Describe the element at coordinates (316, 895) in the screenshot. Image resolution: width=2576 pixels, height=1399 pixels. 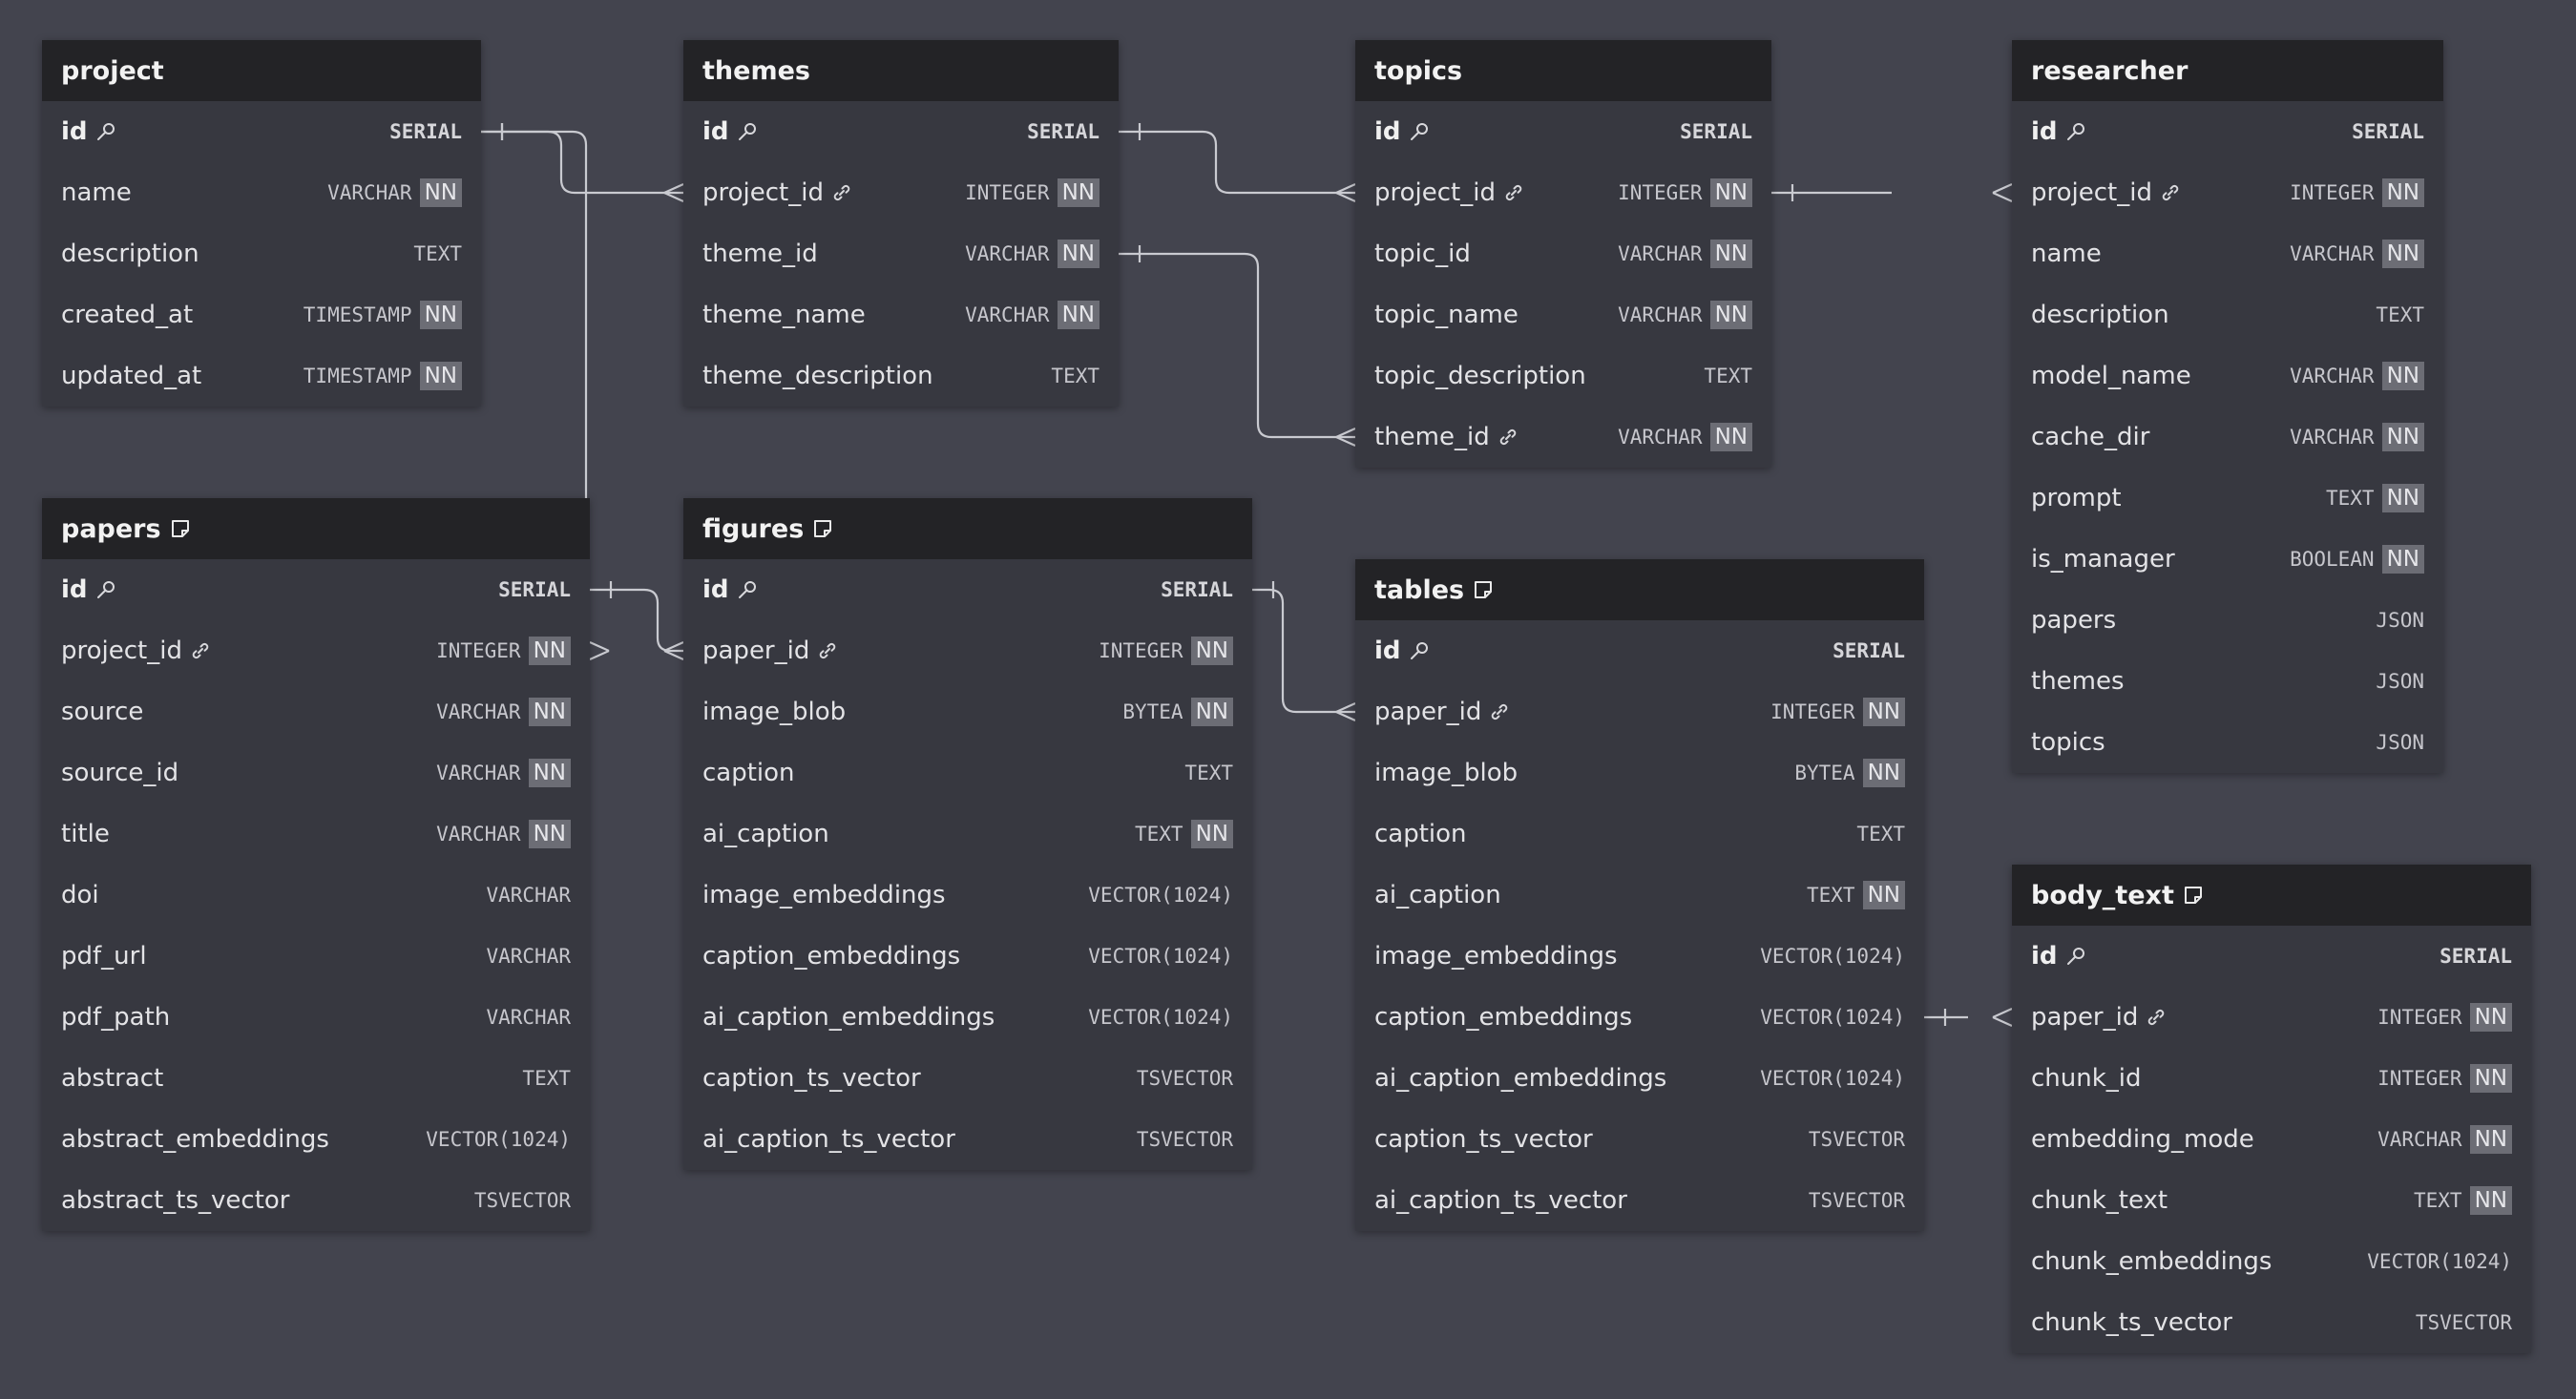
I see `field-row: doi VARCHAR` at that location.